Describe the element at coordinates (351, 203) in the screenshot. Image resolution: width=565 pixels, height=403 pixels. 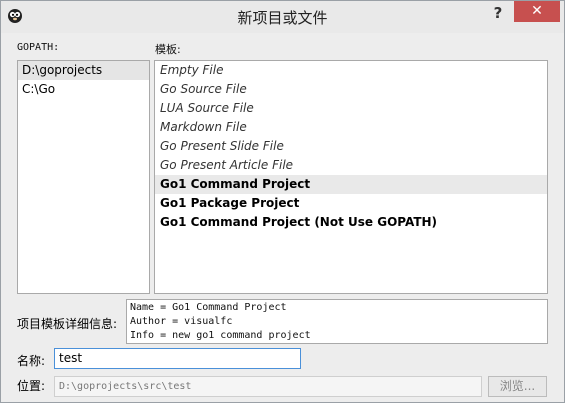
I see `template-item-go1-package-project: Go1 Package Project` at that location.